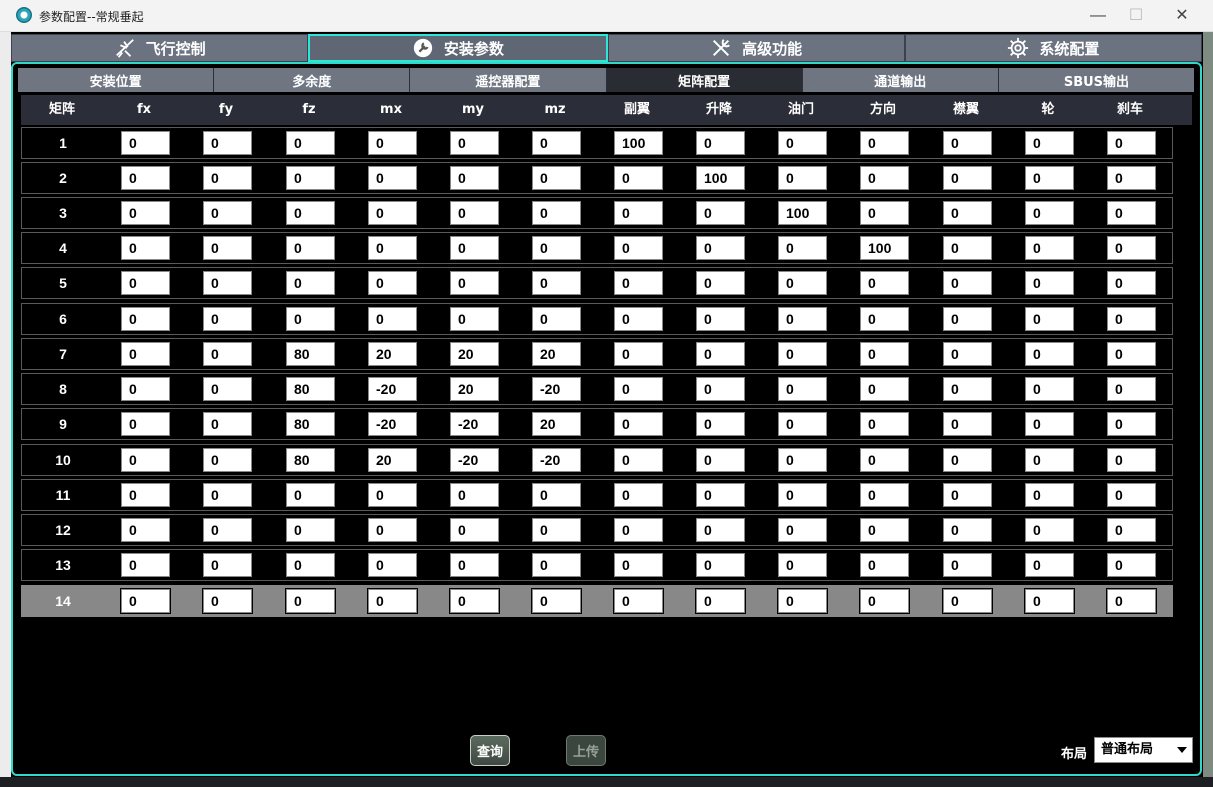  What do you see at coordinates (490, 750) in the screenshot?
I see `query-button: 查询` at bounding box center [490, 750].